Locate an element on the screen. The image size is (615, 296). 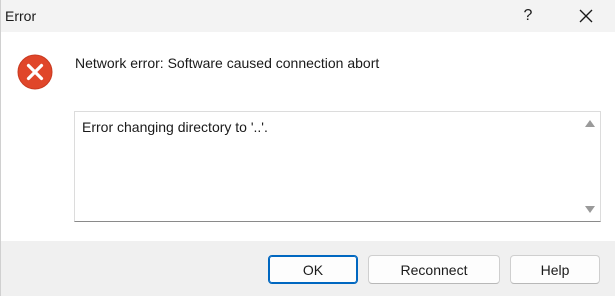
close-icon is located at coordinates (586, 16).